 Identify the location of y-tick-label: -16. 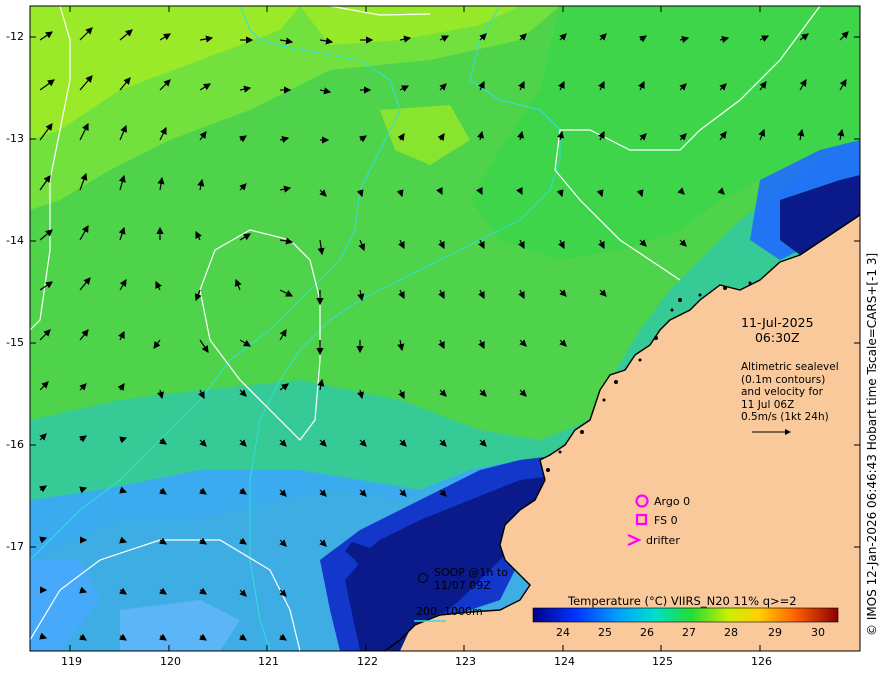
(15, 444).